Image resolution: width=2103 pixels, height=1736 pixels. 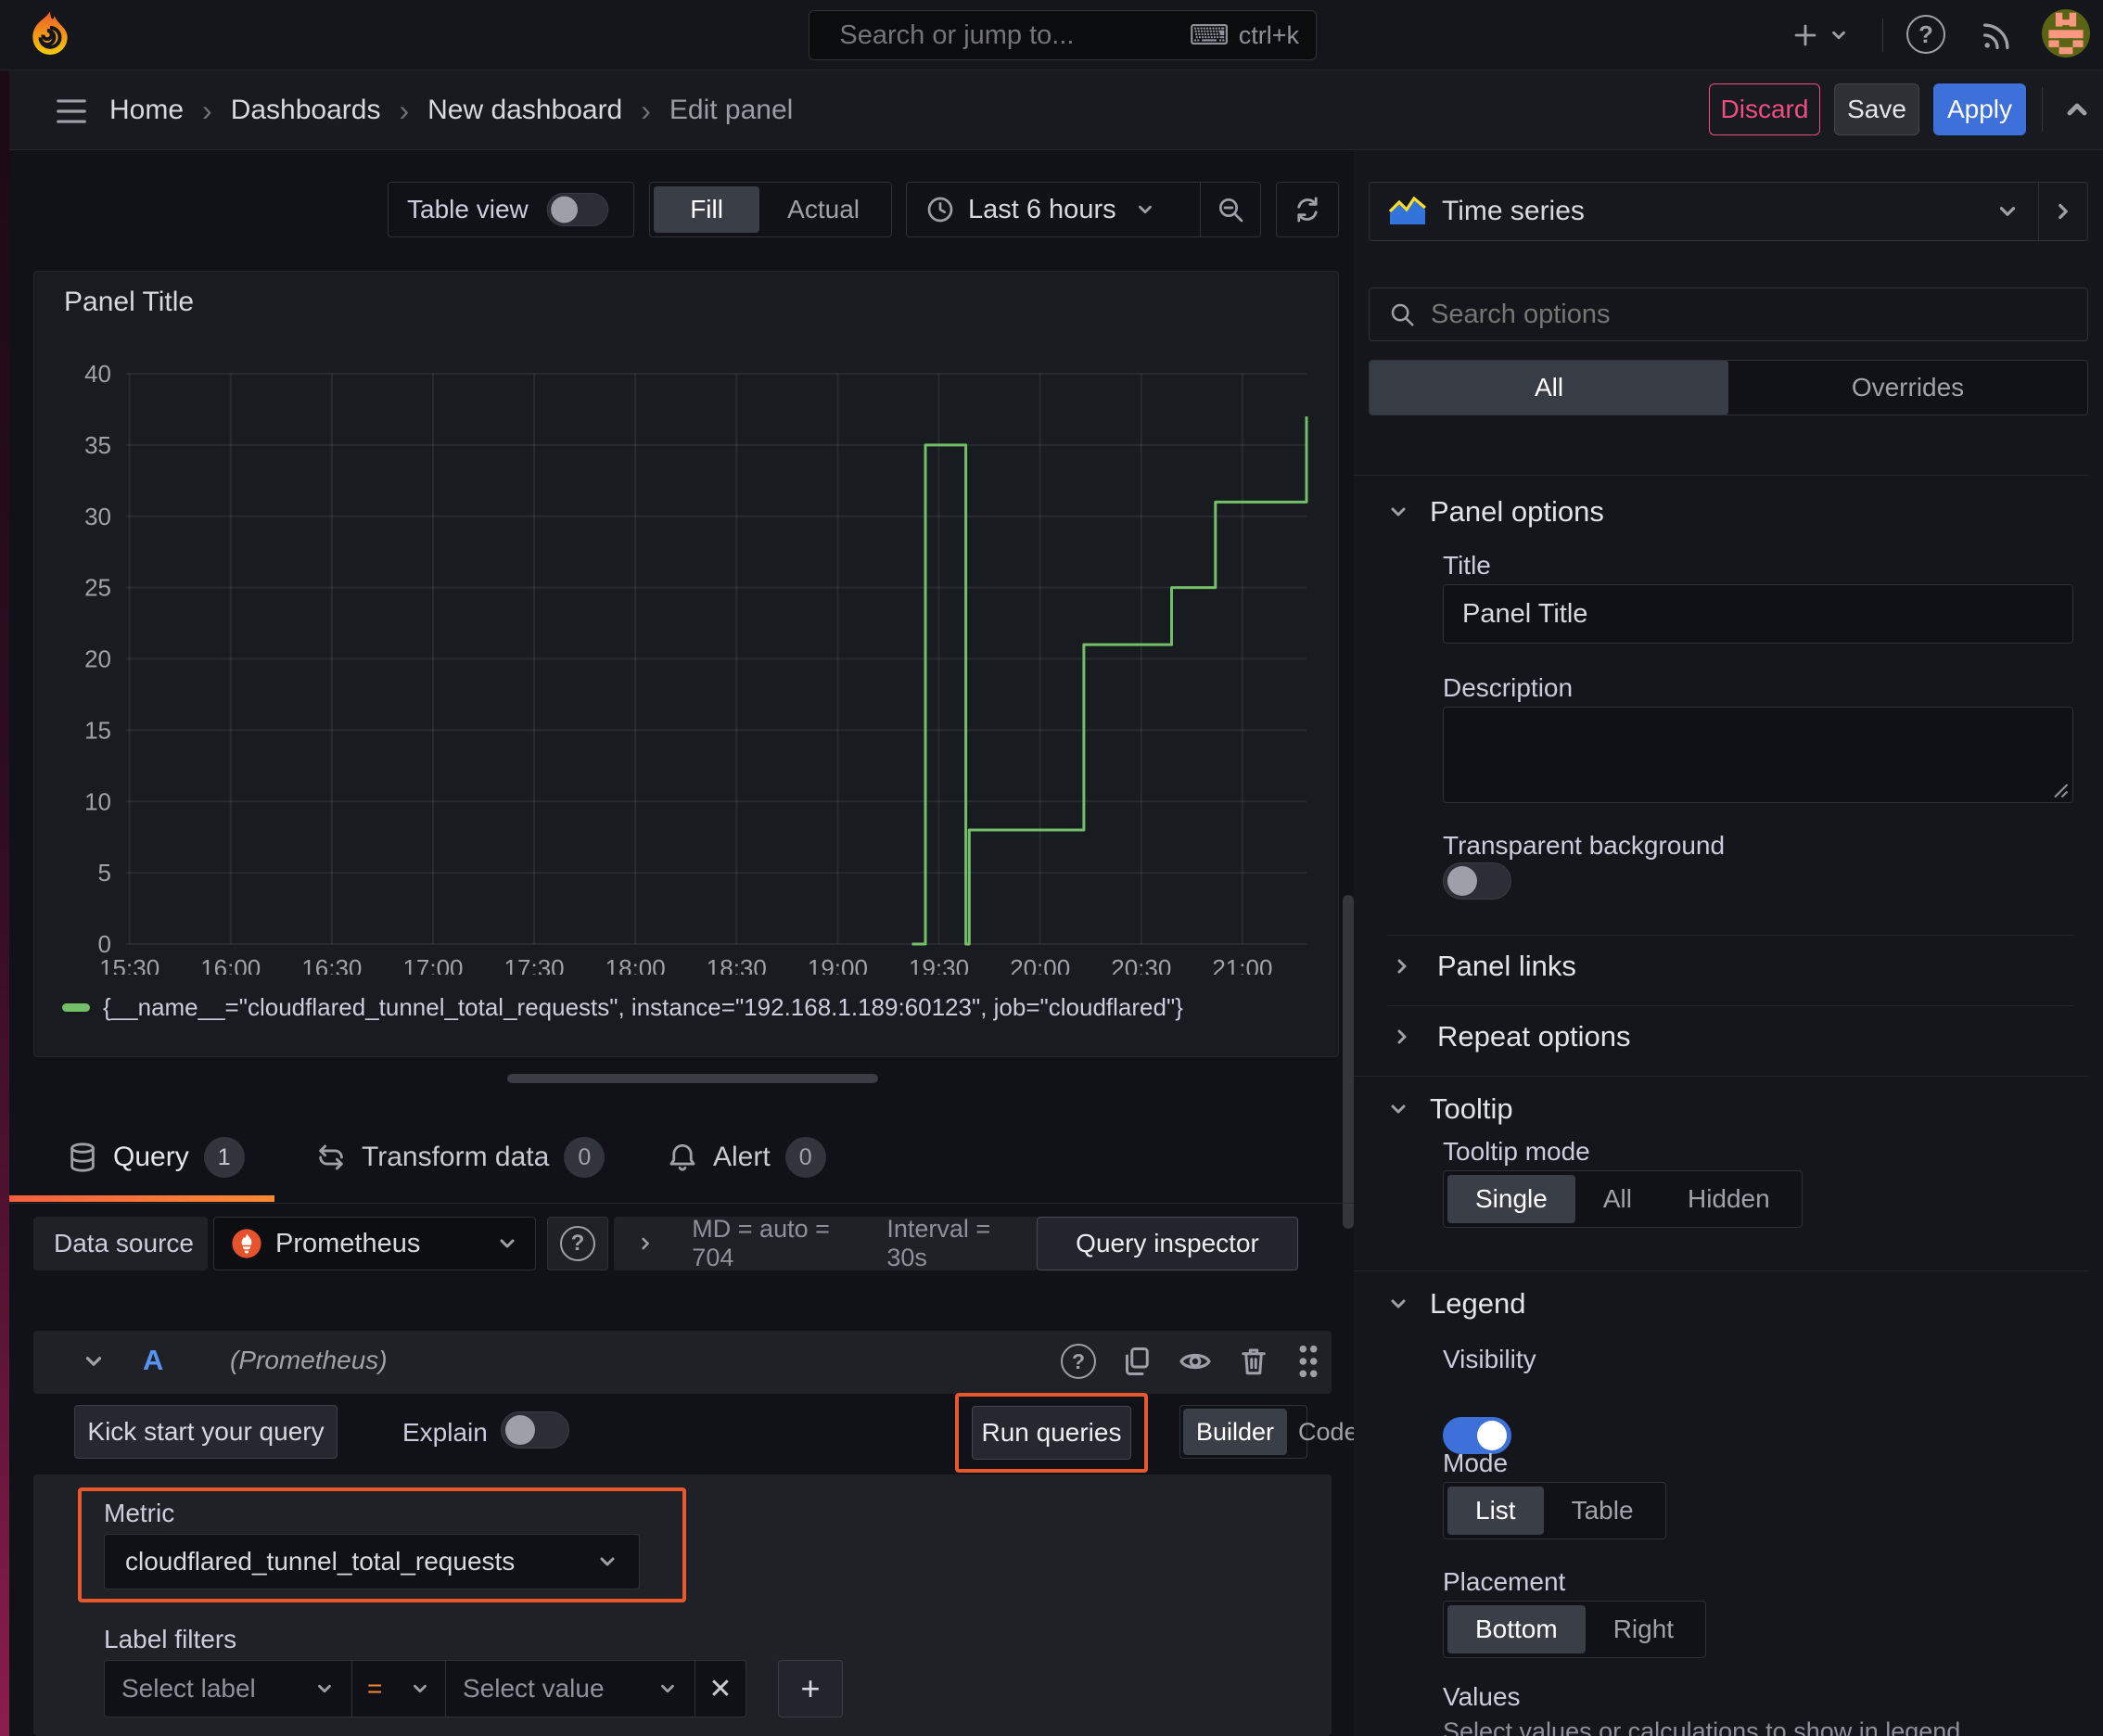 I want to click on query-inspector-button: Query inspector, so click(x=1167, y=1243).